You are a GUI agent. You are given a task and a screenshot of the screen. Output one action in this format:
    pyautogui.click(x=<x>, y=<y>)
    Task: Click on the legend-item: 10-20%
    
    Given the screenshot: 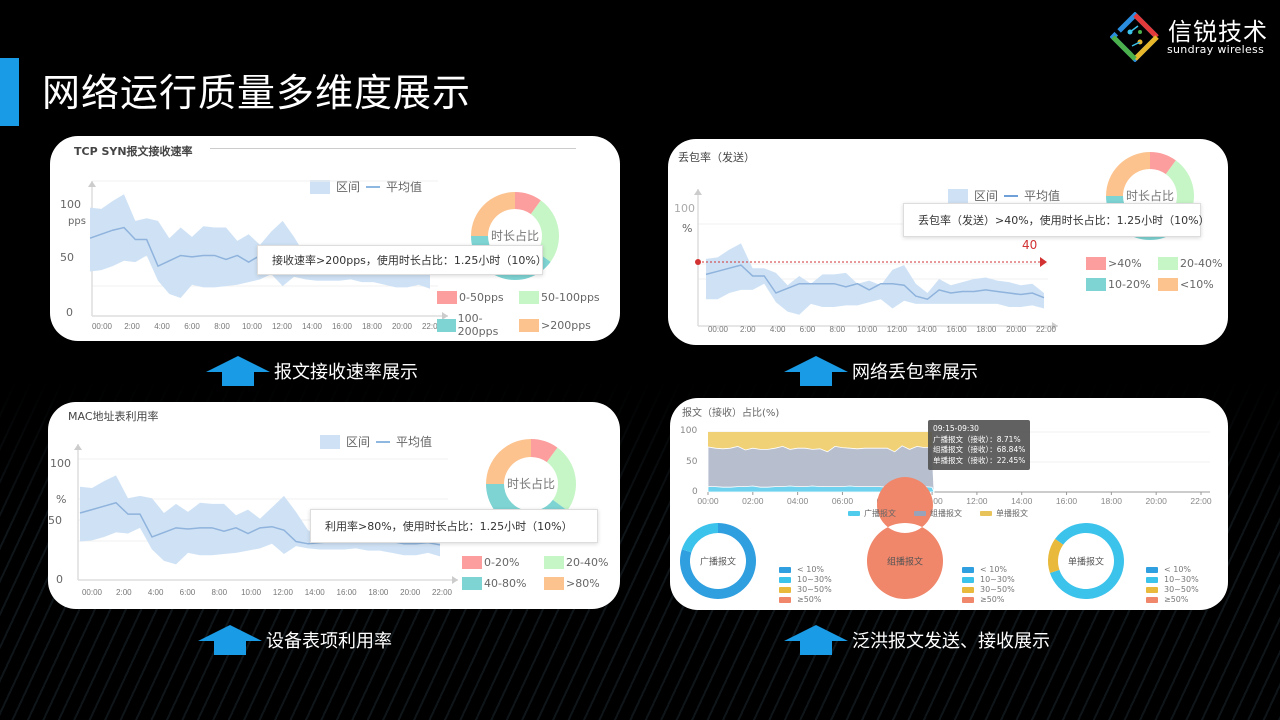 What is the action you would take?
    pyautogui.click(x=1122, y=284)
    